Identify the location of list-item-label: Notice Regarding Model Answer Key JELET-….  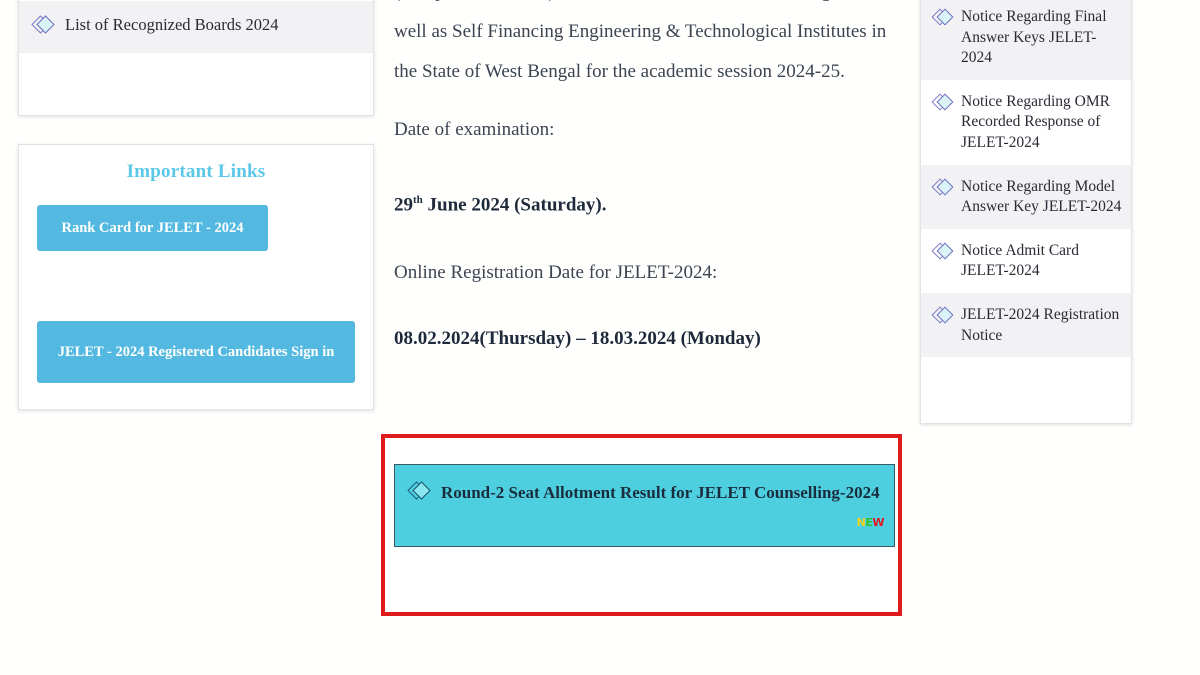
(1041, 196).